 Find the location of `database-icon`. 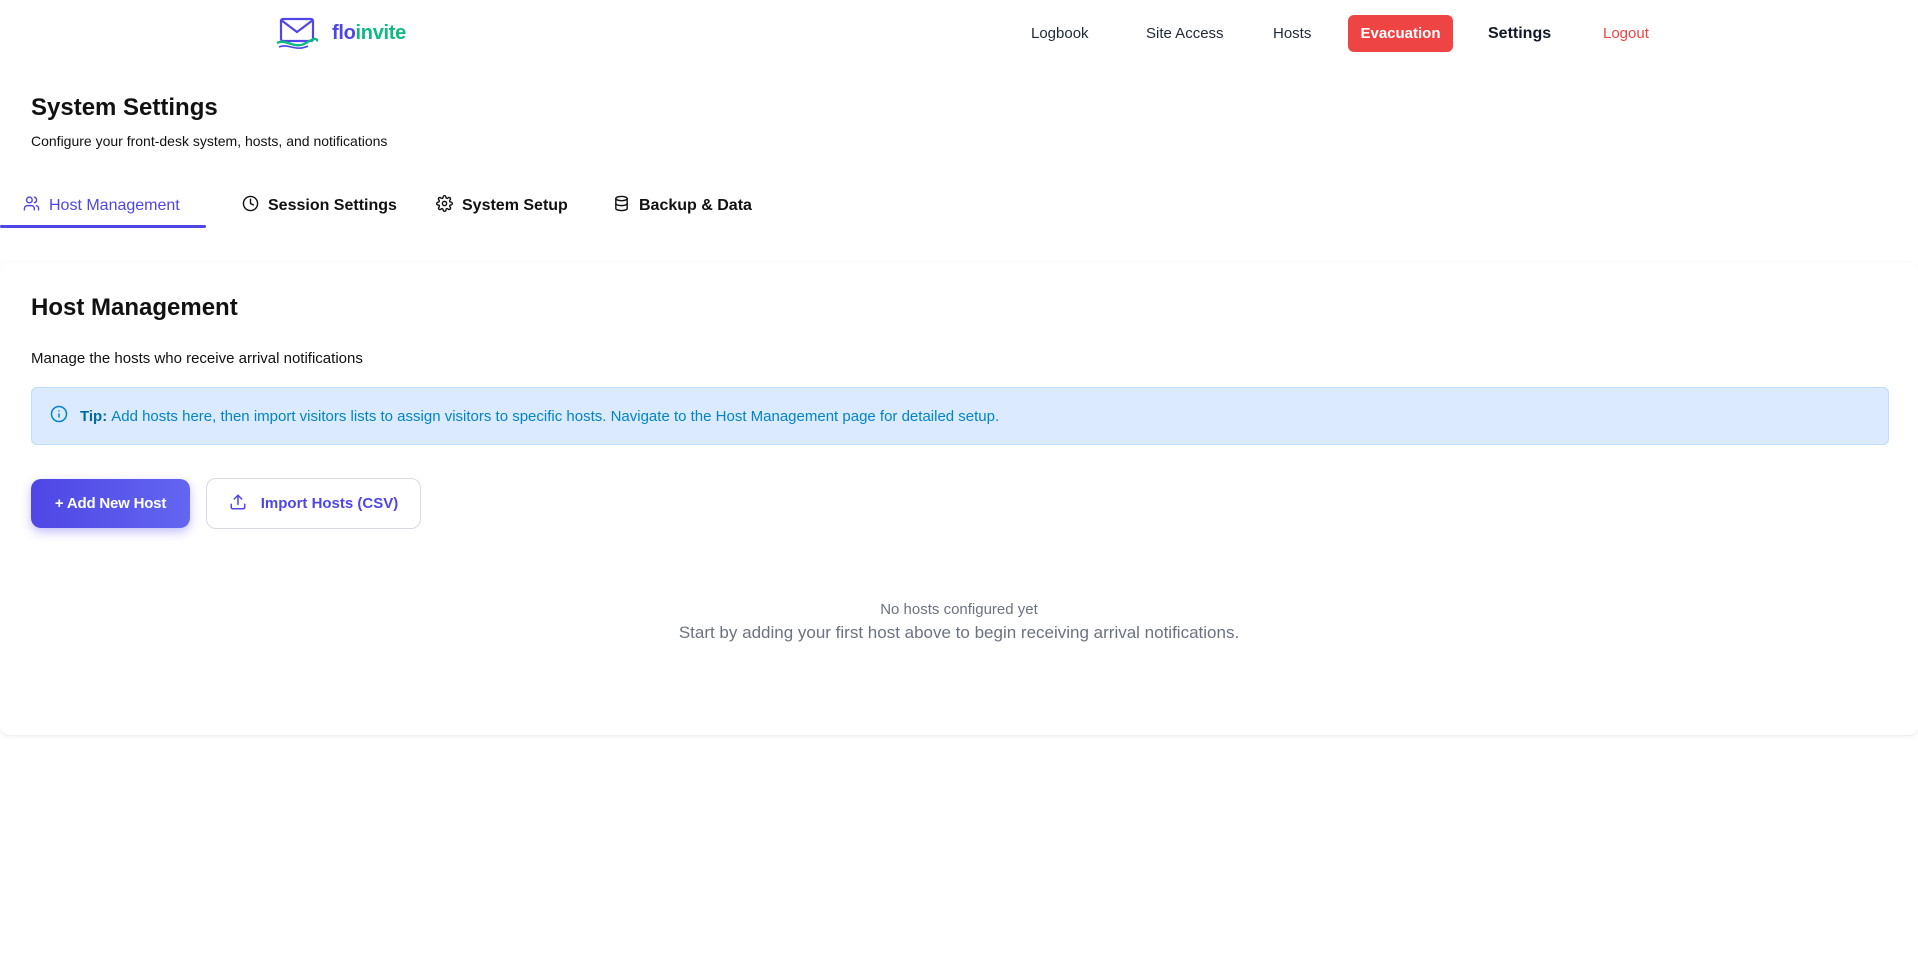

database-icon is located at coordinates (621, 206).